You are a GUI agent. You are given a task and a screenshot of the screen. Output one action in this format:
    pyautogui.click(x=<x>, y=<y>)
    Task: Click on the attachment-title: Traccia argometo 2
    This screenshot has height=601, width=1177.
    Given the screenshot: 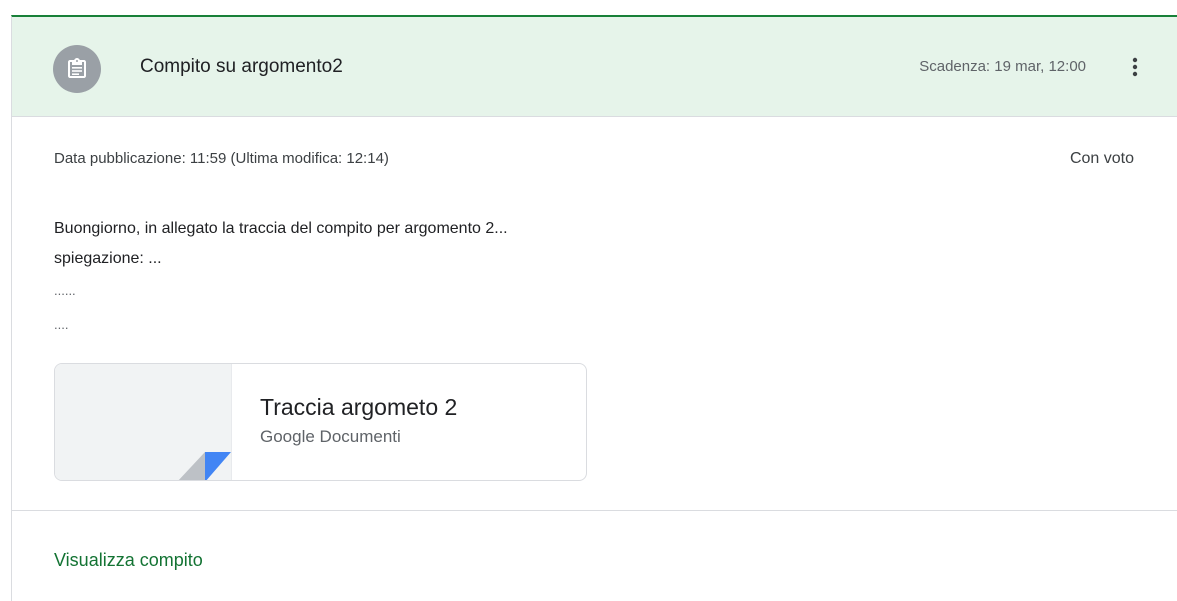 What is the action you would take?
    pyautogui.click(x=359, y=407)
    